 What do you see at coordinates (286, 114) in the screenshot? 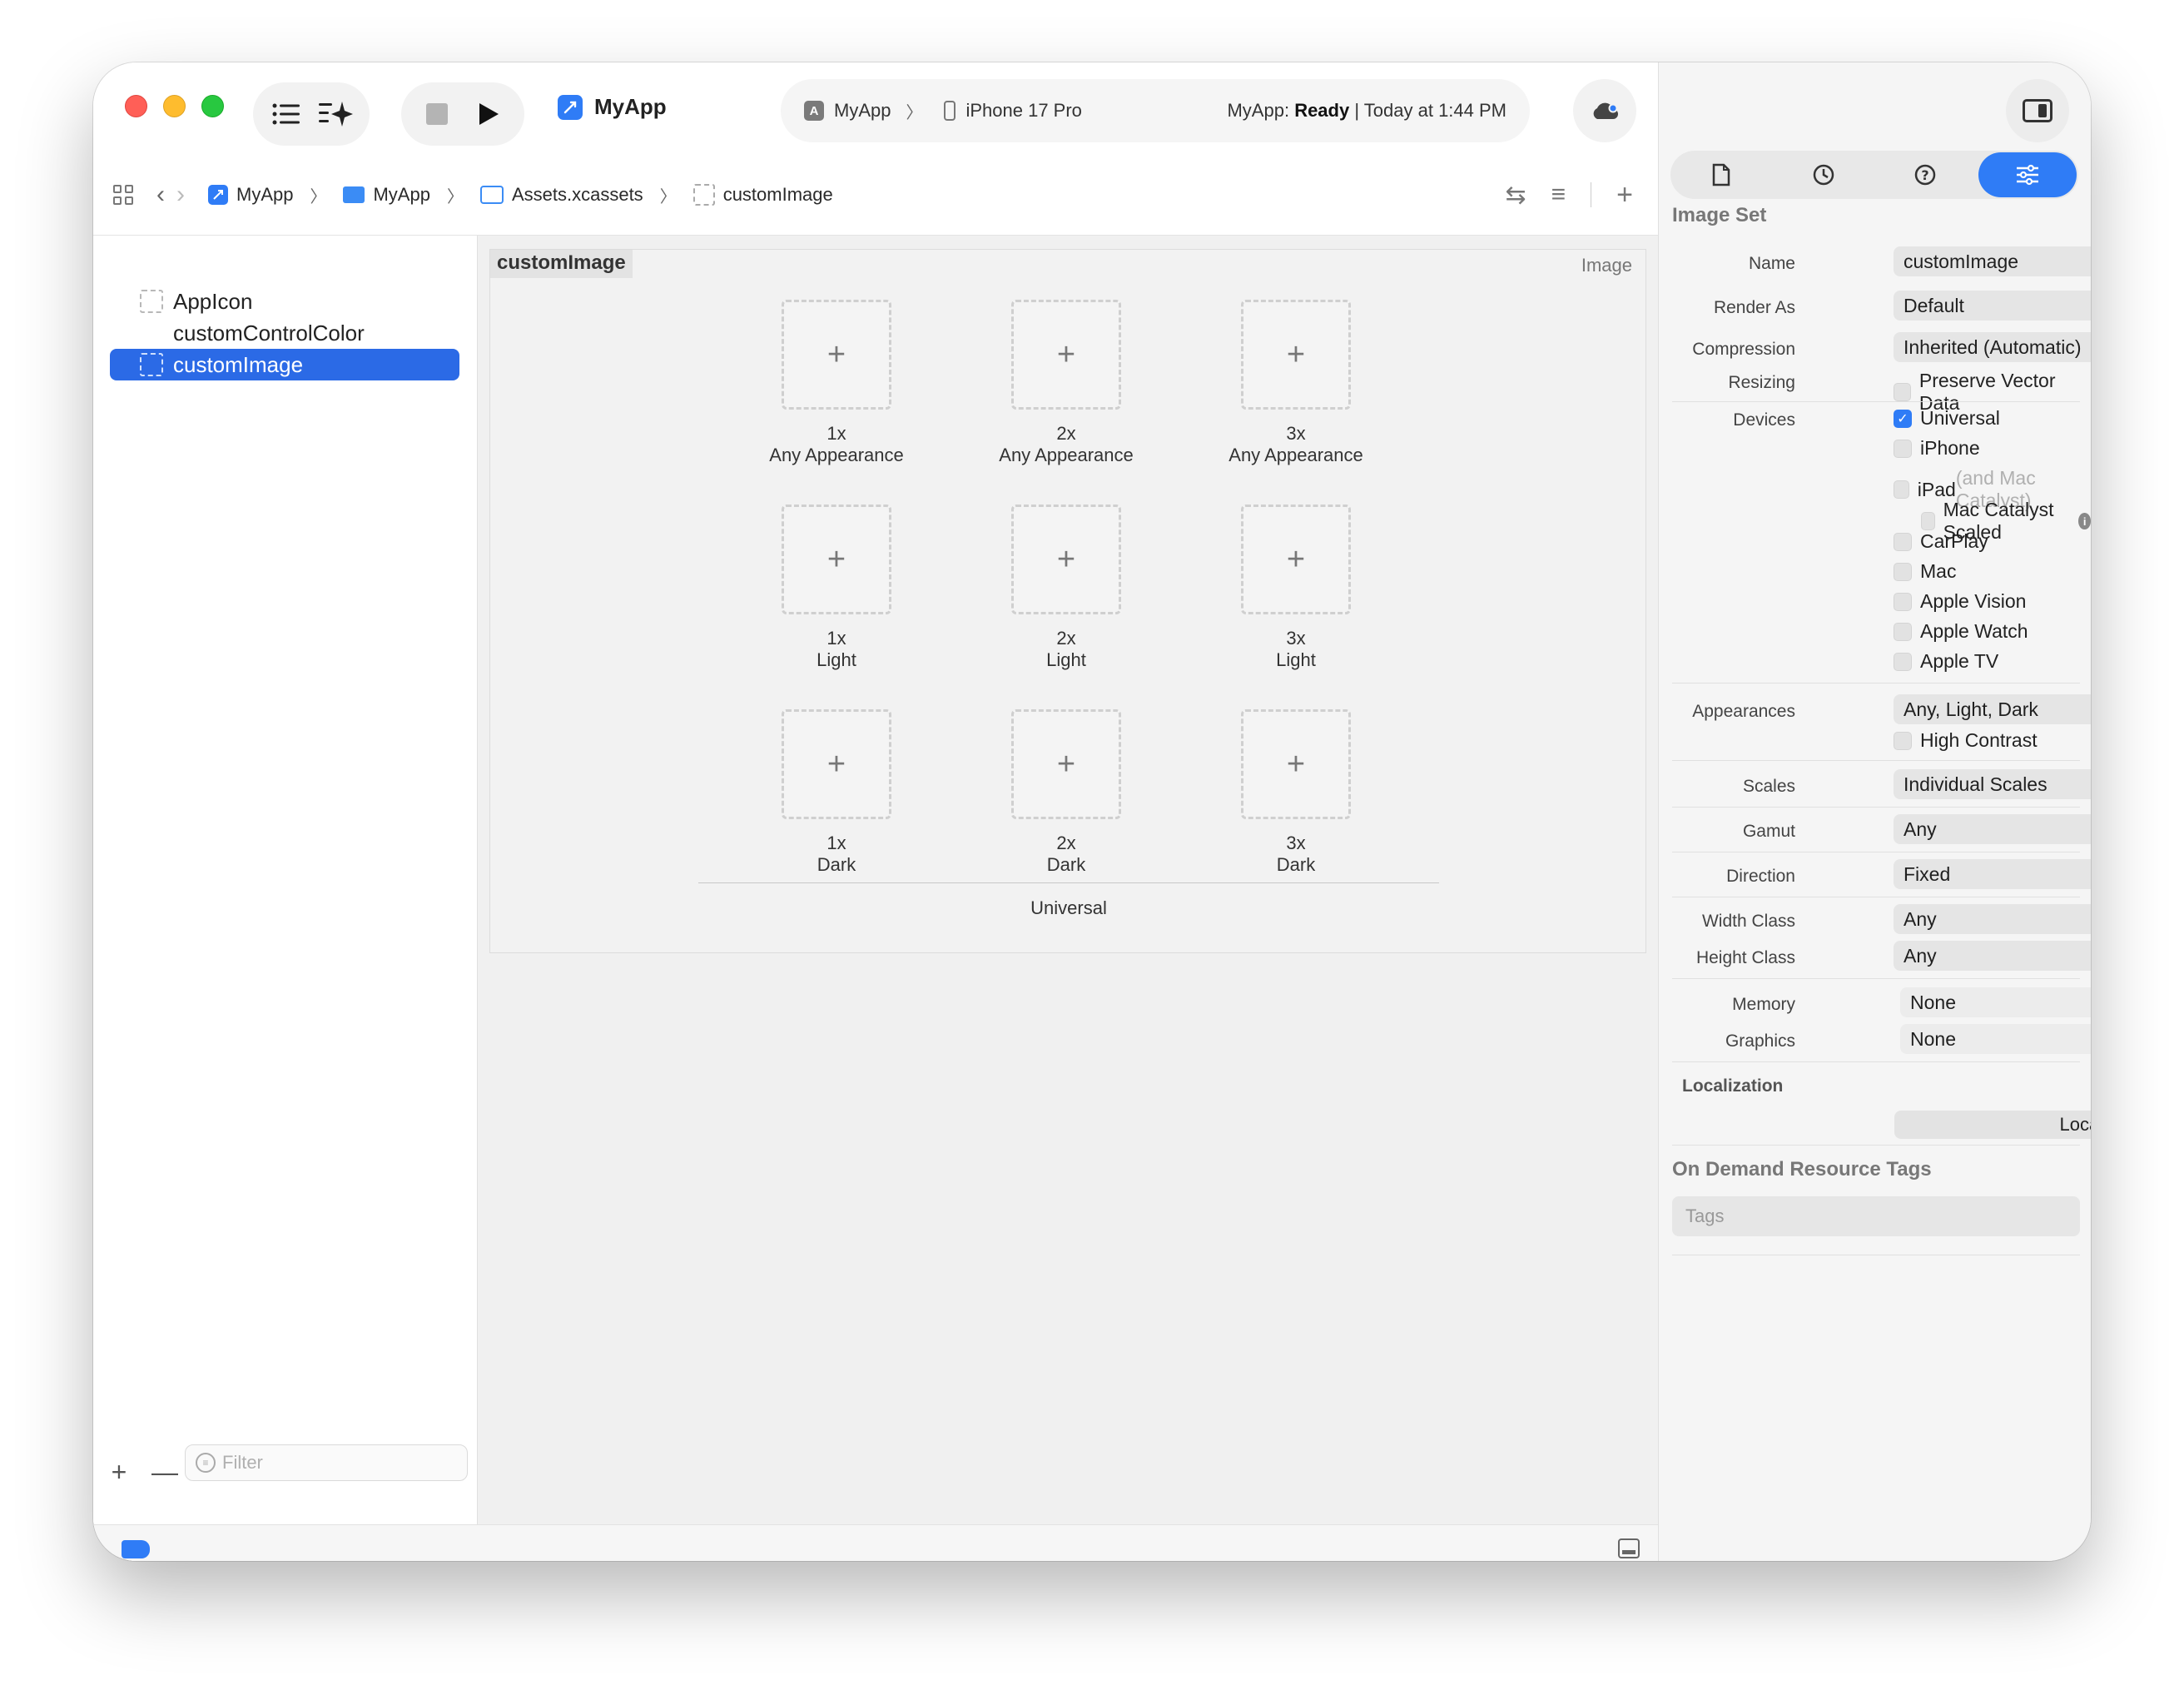
I see `list-icon` at bounding box center [286, 114].